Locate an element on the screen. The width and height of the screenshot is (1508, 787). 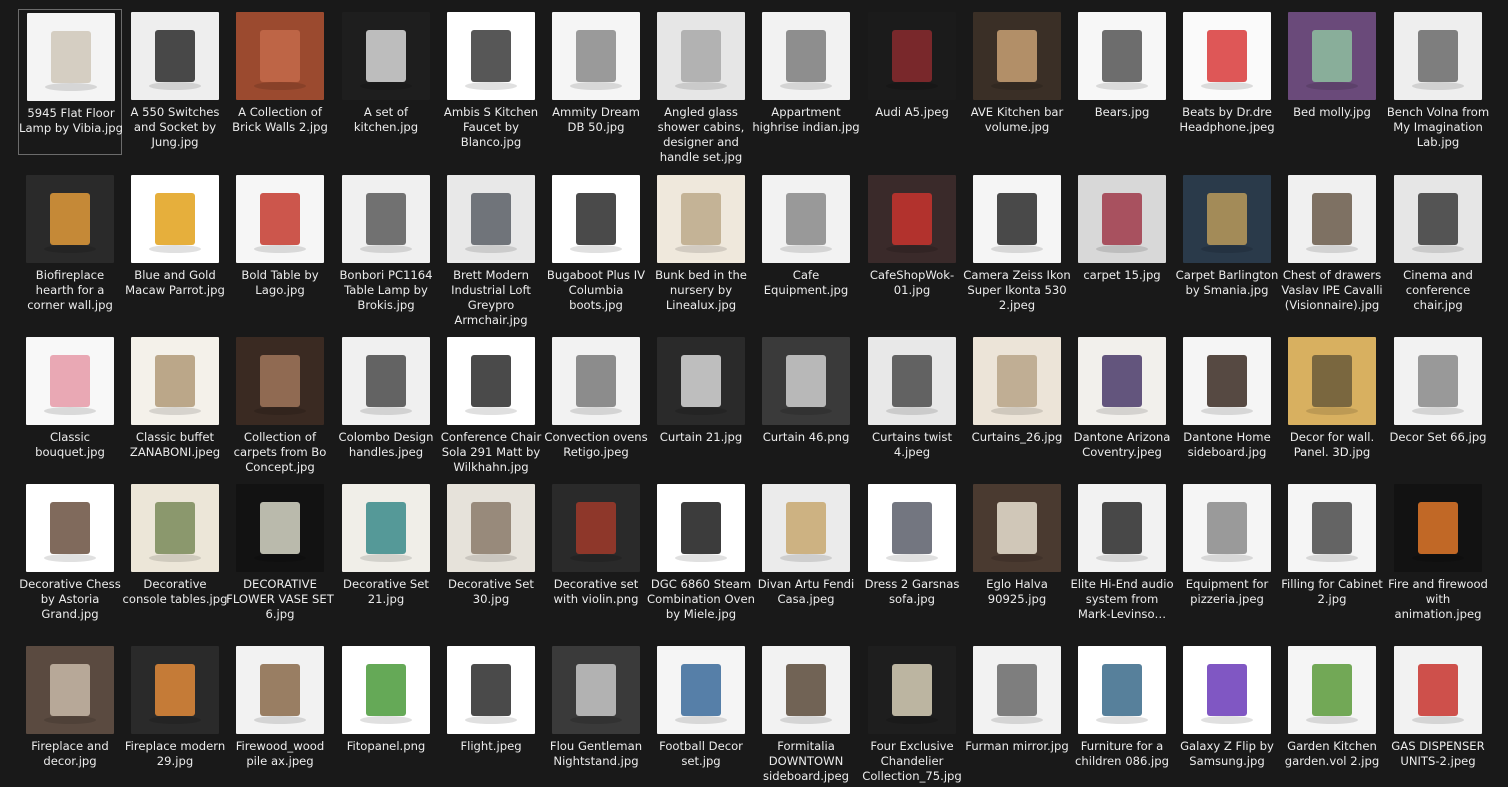
file-item: A Collection of Brick Walls 2.jpg is located at coordinates (280, 79).